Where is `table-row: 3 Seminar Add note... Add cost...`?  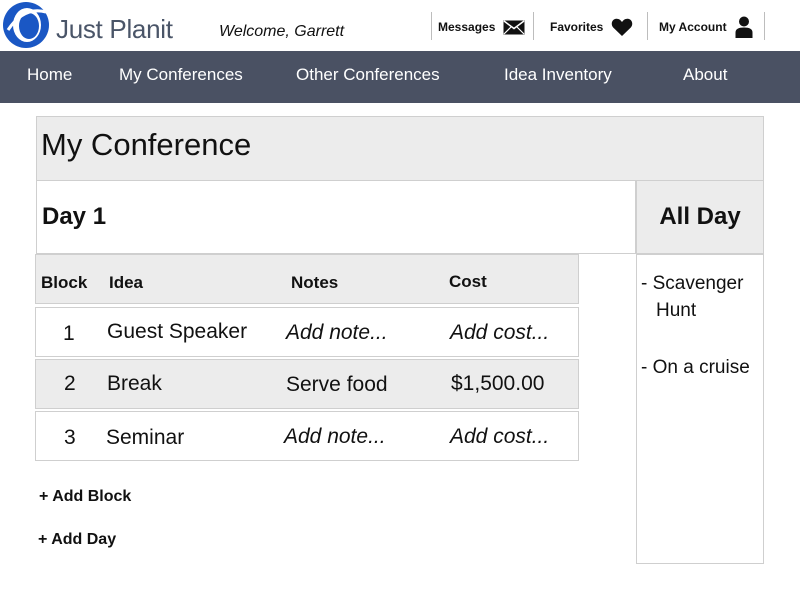 table-row: 3 Seminar Add note... Add cost... is located at coordinates (307, 436).